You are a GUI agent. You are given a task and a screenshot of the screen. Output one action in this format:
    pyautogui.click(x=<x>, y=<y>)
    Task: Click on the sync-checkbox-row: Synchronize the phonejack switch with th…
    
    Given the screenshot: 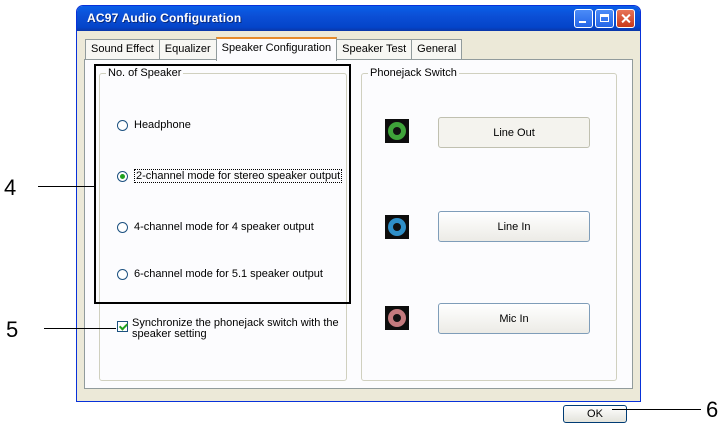 What is the action you would take?
    pyautogui.click(x=234, y=329)
    